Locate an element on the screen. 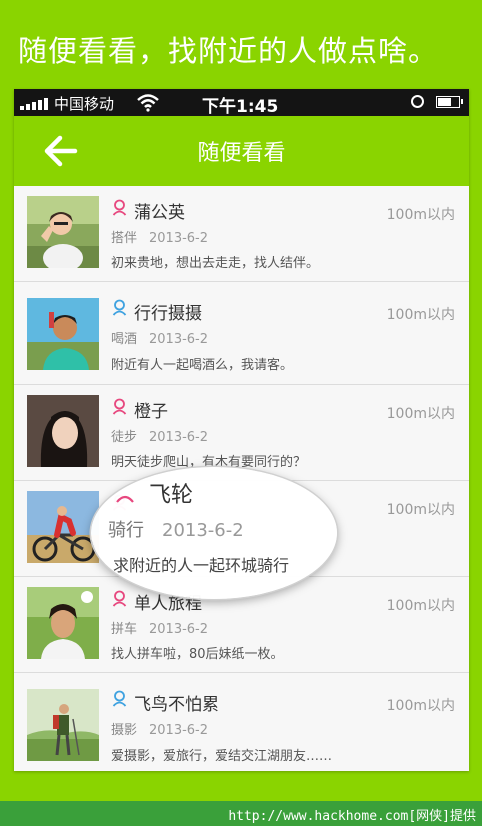 The height and width of the screenshot is (826, 482). person-name: 橙子 is located at coordinates (151, 412).